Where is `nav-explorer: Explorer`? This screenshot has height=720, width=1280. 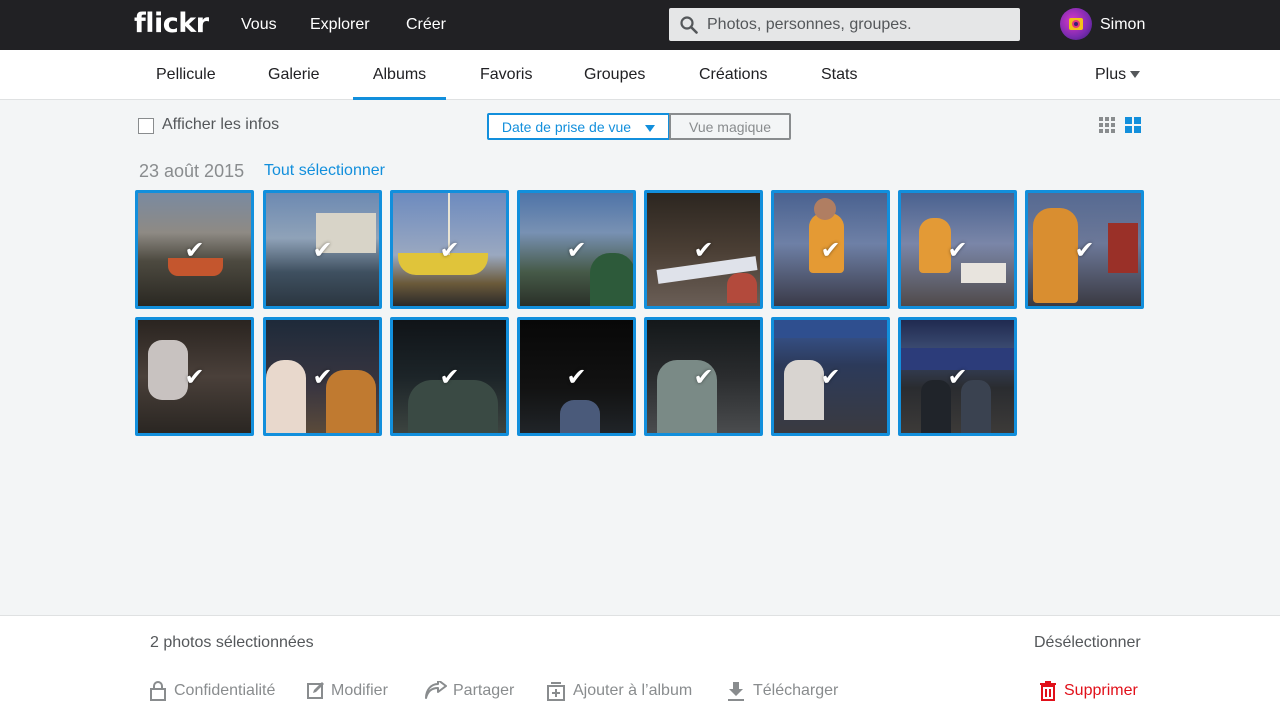 nav-explorer: Explorer is located at coordinates (340, 25).